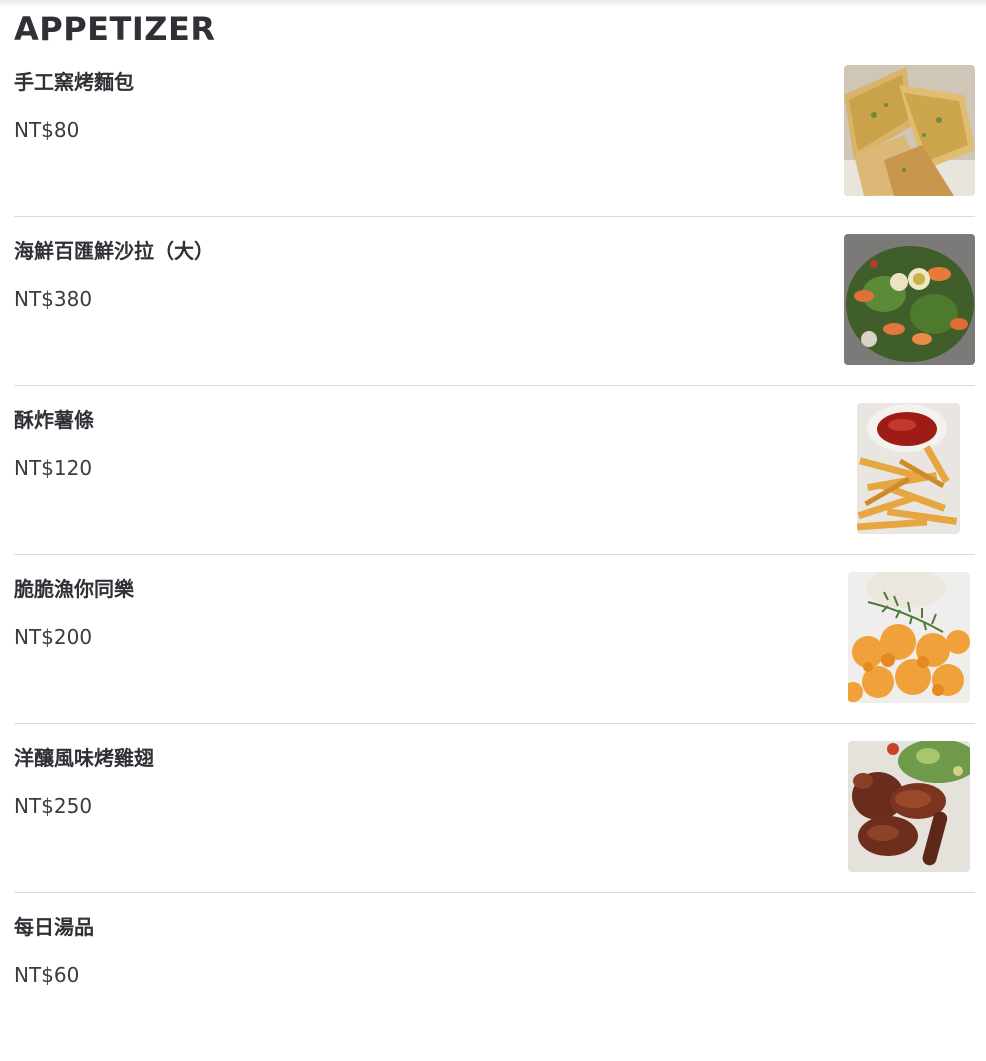  Describe the element at coordinates (909, 637) in the screenshot. I see `fried-seafood-image` at that location.